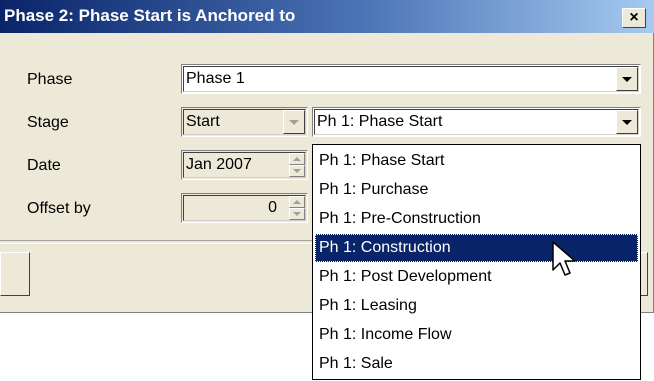  I want to click on phase-label: Phase, so click(50, 79).